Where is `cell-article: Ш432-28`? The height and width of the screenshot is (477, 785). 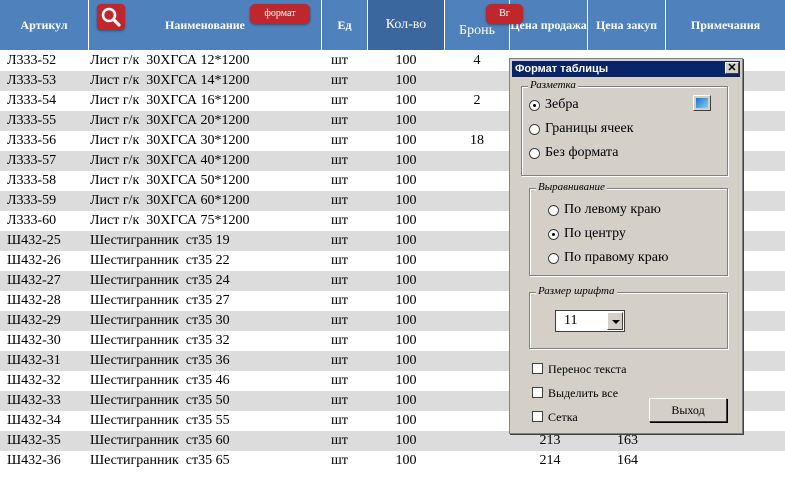
cell-article: Ш432-28 is located at coordinates (47, 301).